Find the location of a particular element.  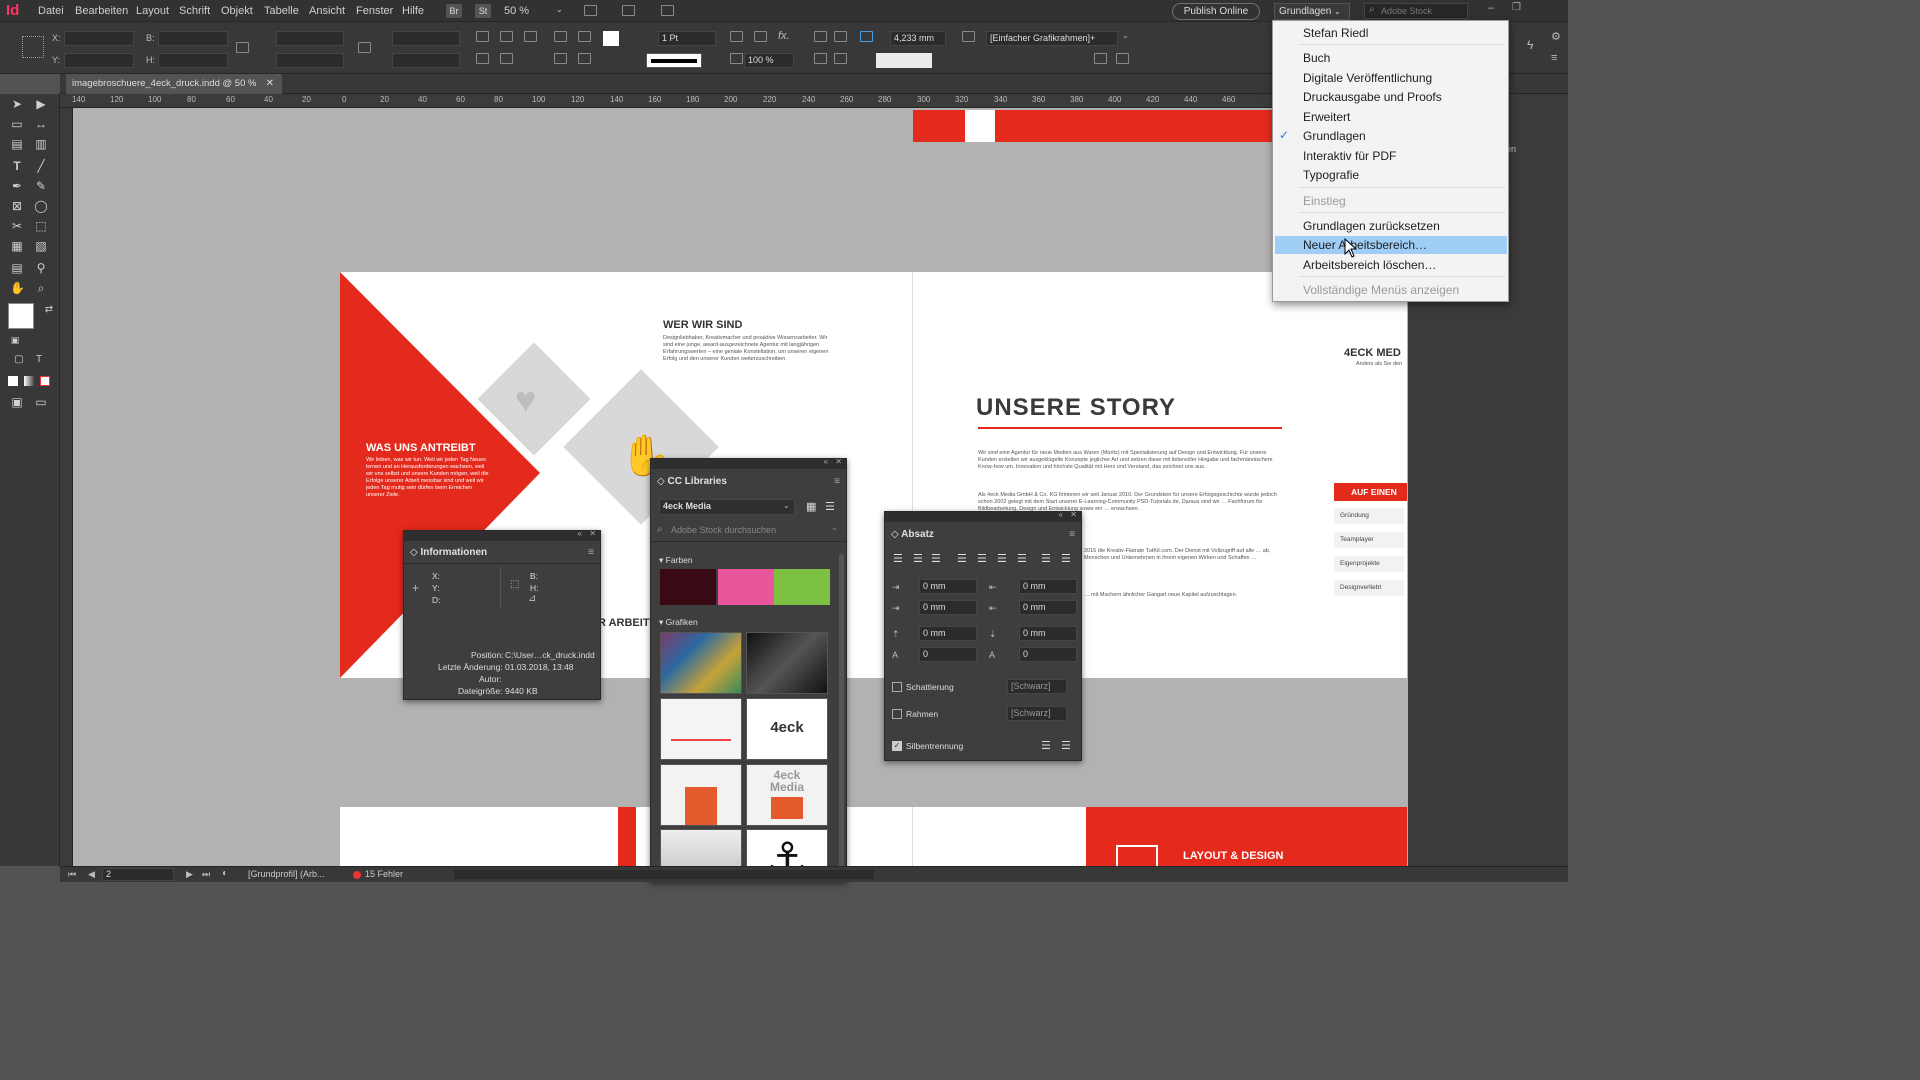

rotation-field is located at coordinates (426, 38).